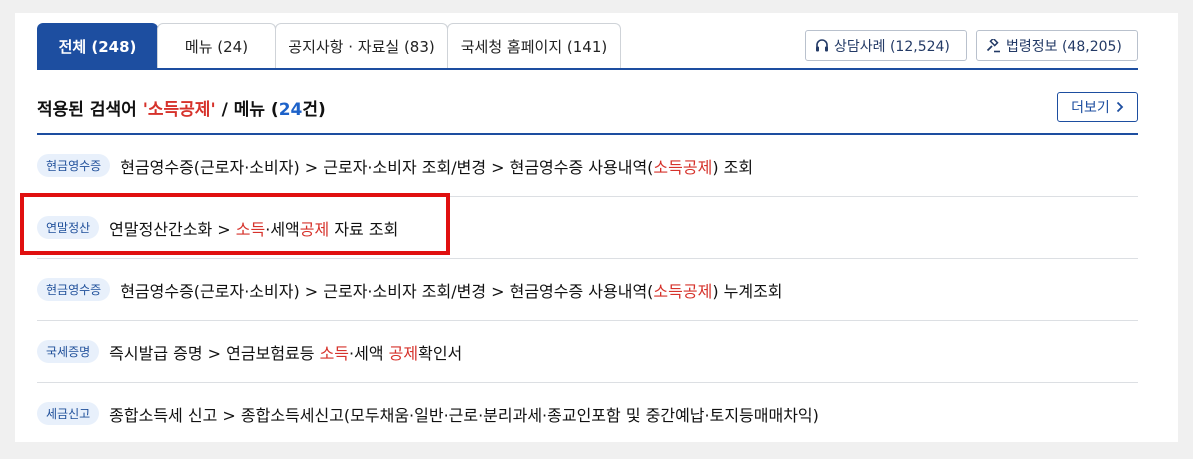 The height and width of the screenshot is (459, 1193). Describe the element at coordinates (290, 110) in the screenshot. I see `result-count: 24` at that location.